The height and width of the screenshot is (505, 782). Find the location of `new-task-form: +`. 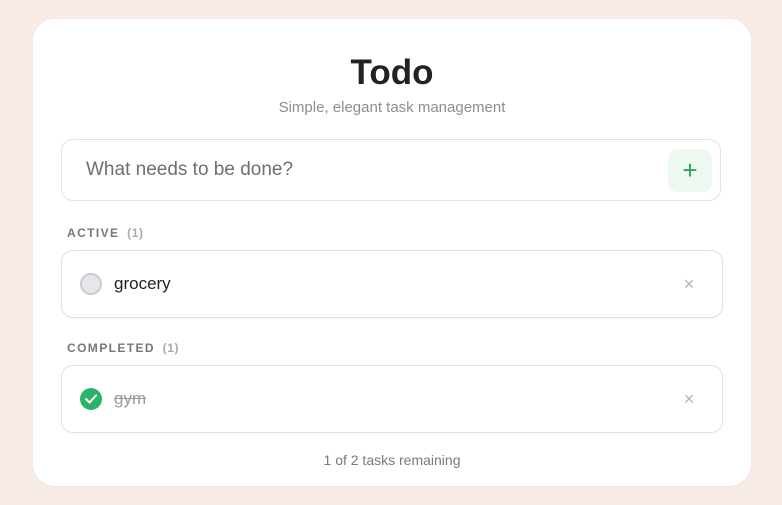

new-task-form: + is located at coordinates (391, 170).